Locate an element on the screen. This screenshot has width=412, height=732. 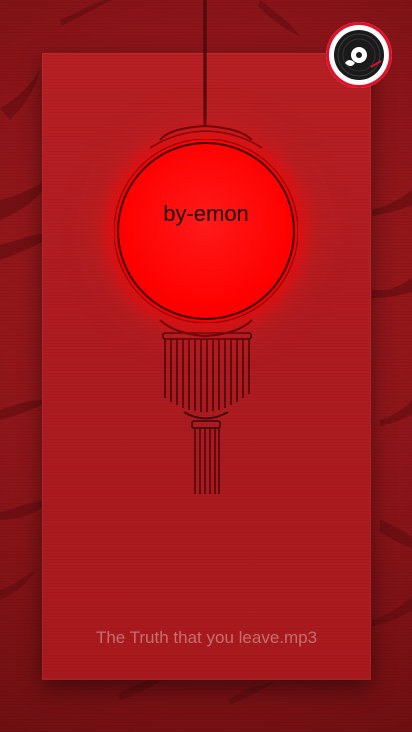
song-title: The Truth that you leave.mp3 is located at coordinates (206, 637).